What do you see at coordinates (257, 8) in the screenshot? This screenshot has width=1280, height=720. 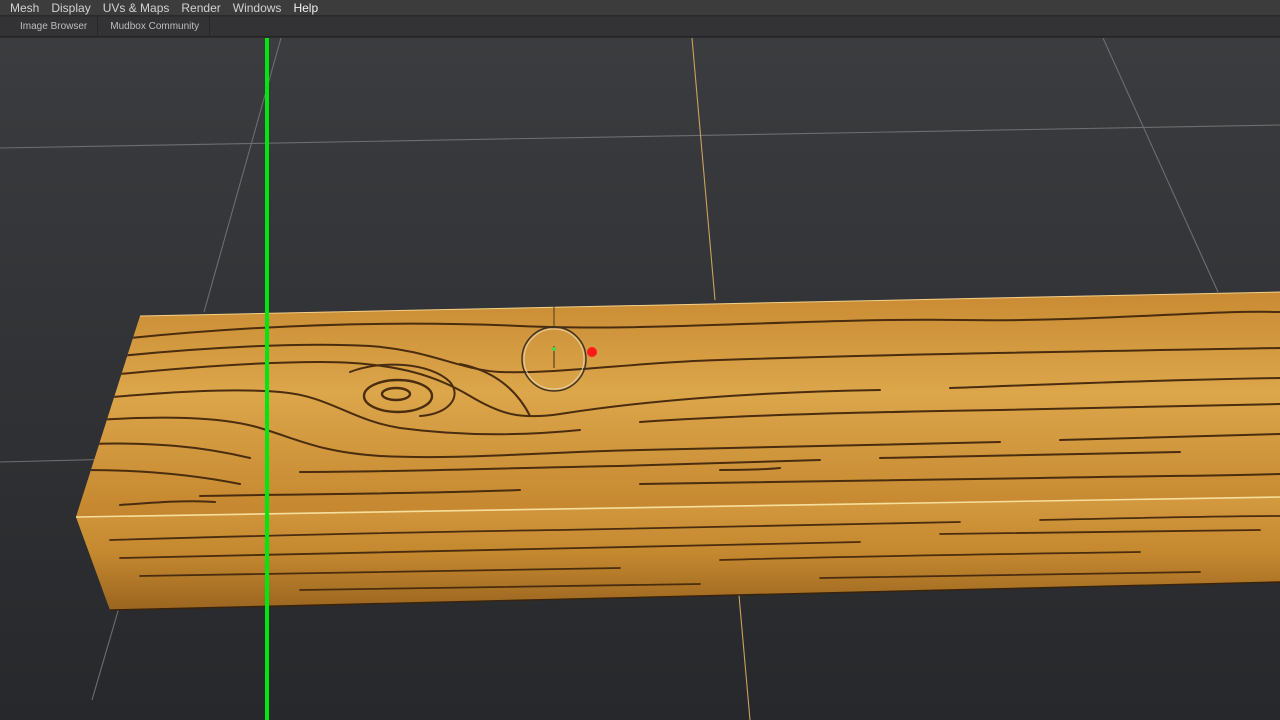 I see `menu-windows: Windows` at bounding box center [257, 8].